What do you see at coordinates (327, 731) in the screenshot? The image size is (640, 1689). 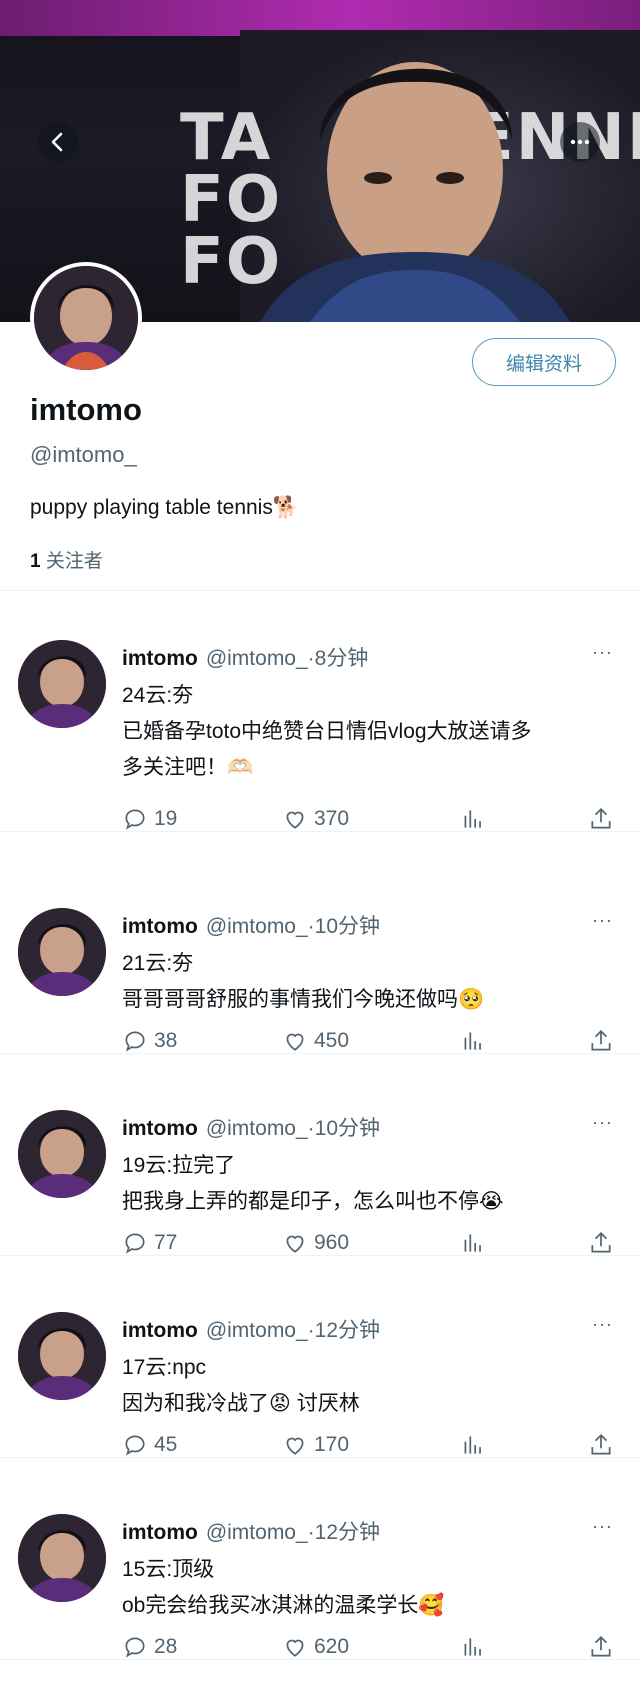 I see `tweet-text-line: 已婚备孕toto中绝赞台日情侣vlog大放送请多` at bounding box center [327, 731].